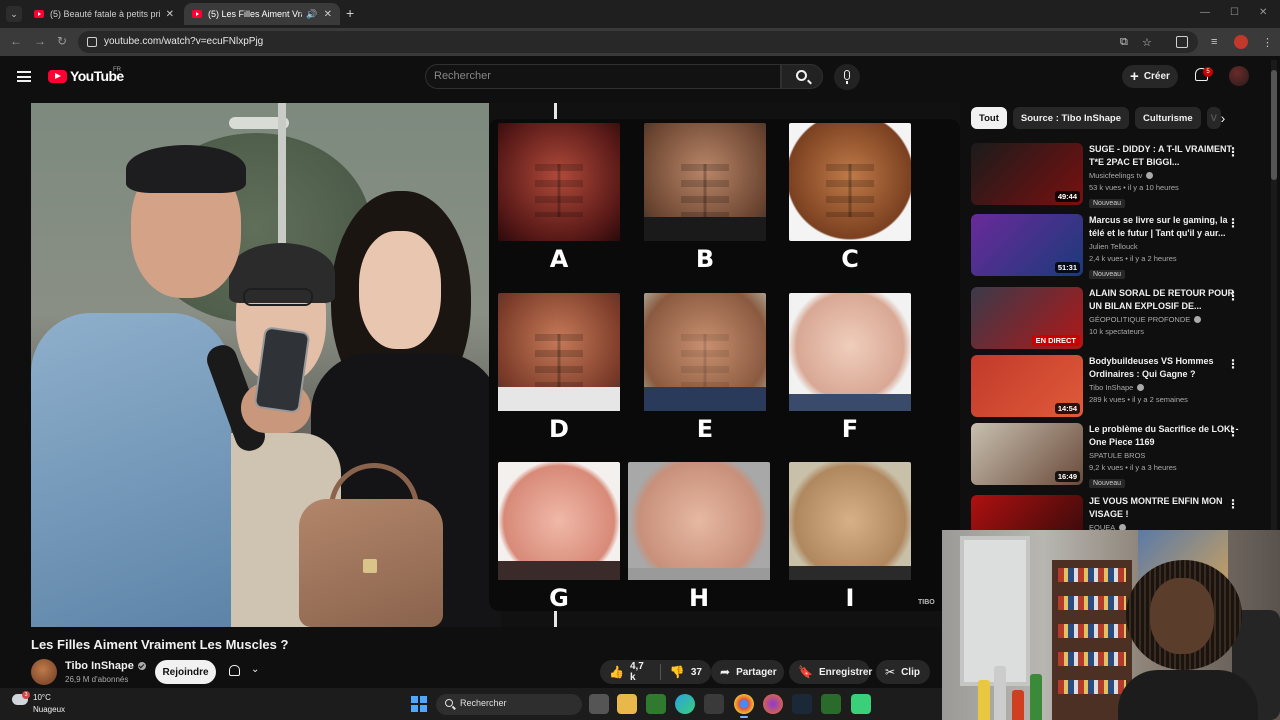 The height and width of the screenshot is (720, 1280). I want to click on like-icon: 👍, so click(616, 672).